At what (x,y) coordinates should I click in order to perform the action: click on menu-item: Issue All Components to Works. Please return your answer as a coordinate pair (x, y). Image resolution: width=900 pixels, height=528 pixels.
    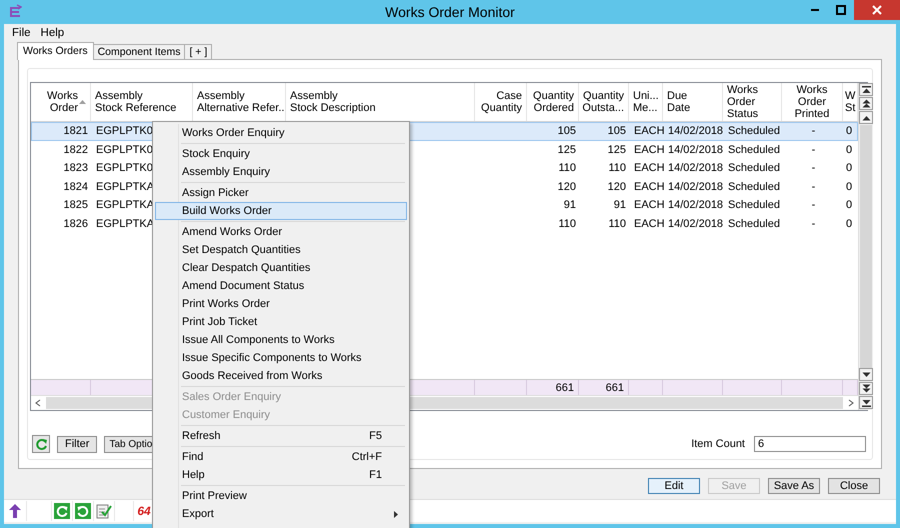
    Looking at the image, I should click on (281, 340).